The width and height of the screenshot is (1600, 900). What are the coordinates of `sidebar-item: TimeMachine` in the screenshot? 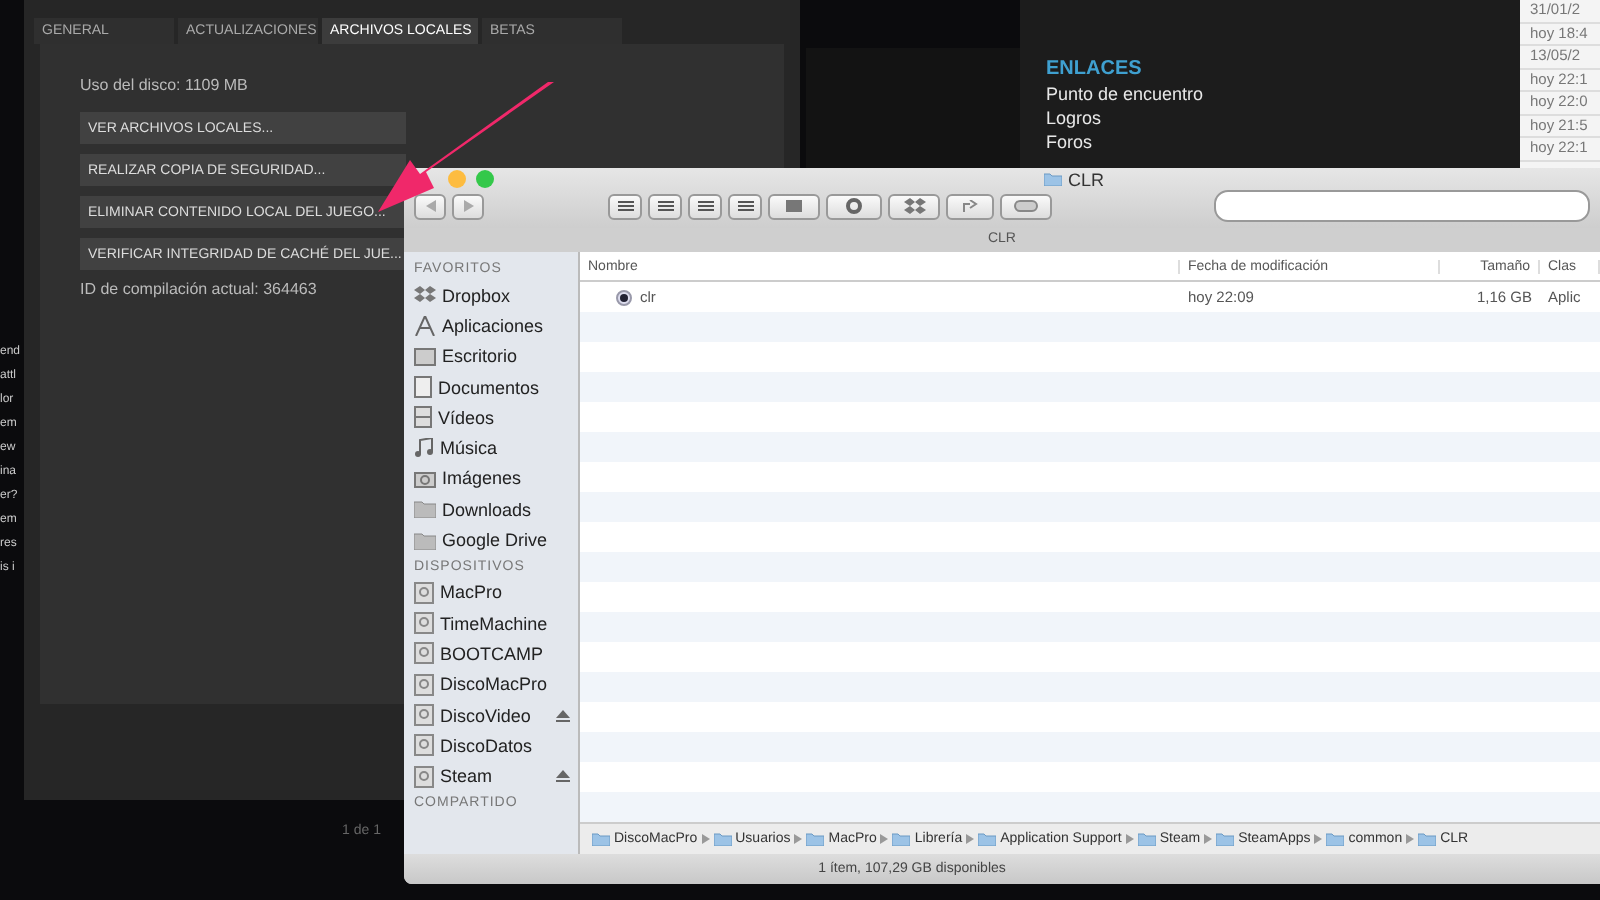 It's located at (496, 623).